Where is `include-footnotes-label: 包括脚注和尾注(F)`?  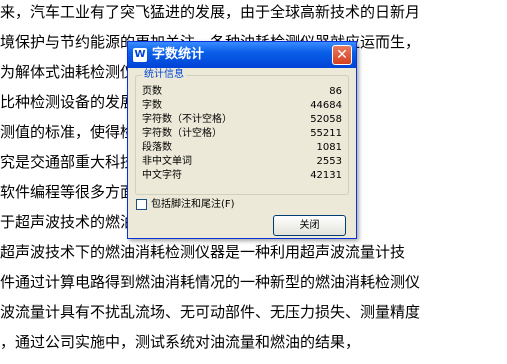
include-footnotes-label: 包括脚注和尾注(F) is located at coordinates (193, 204).